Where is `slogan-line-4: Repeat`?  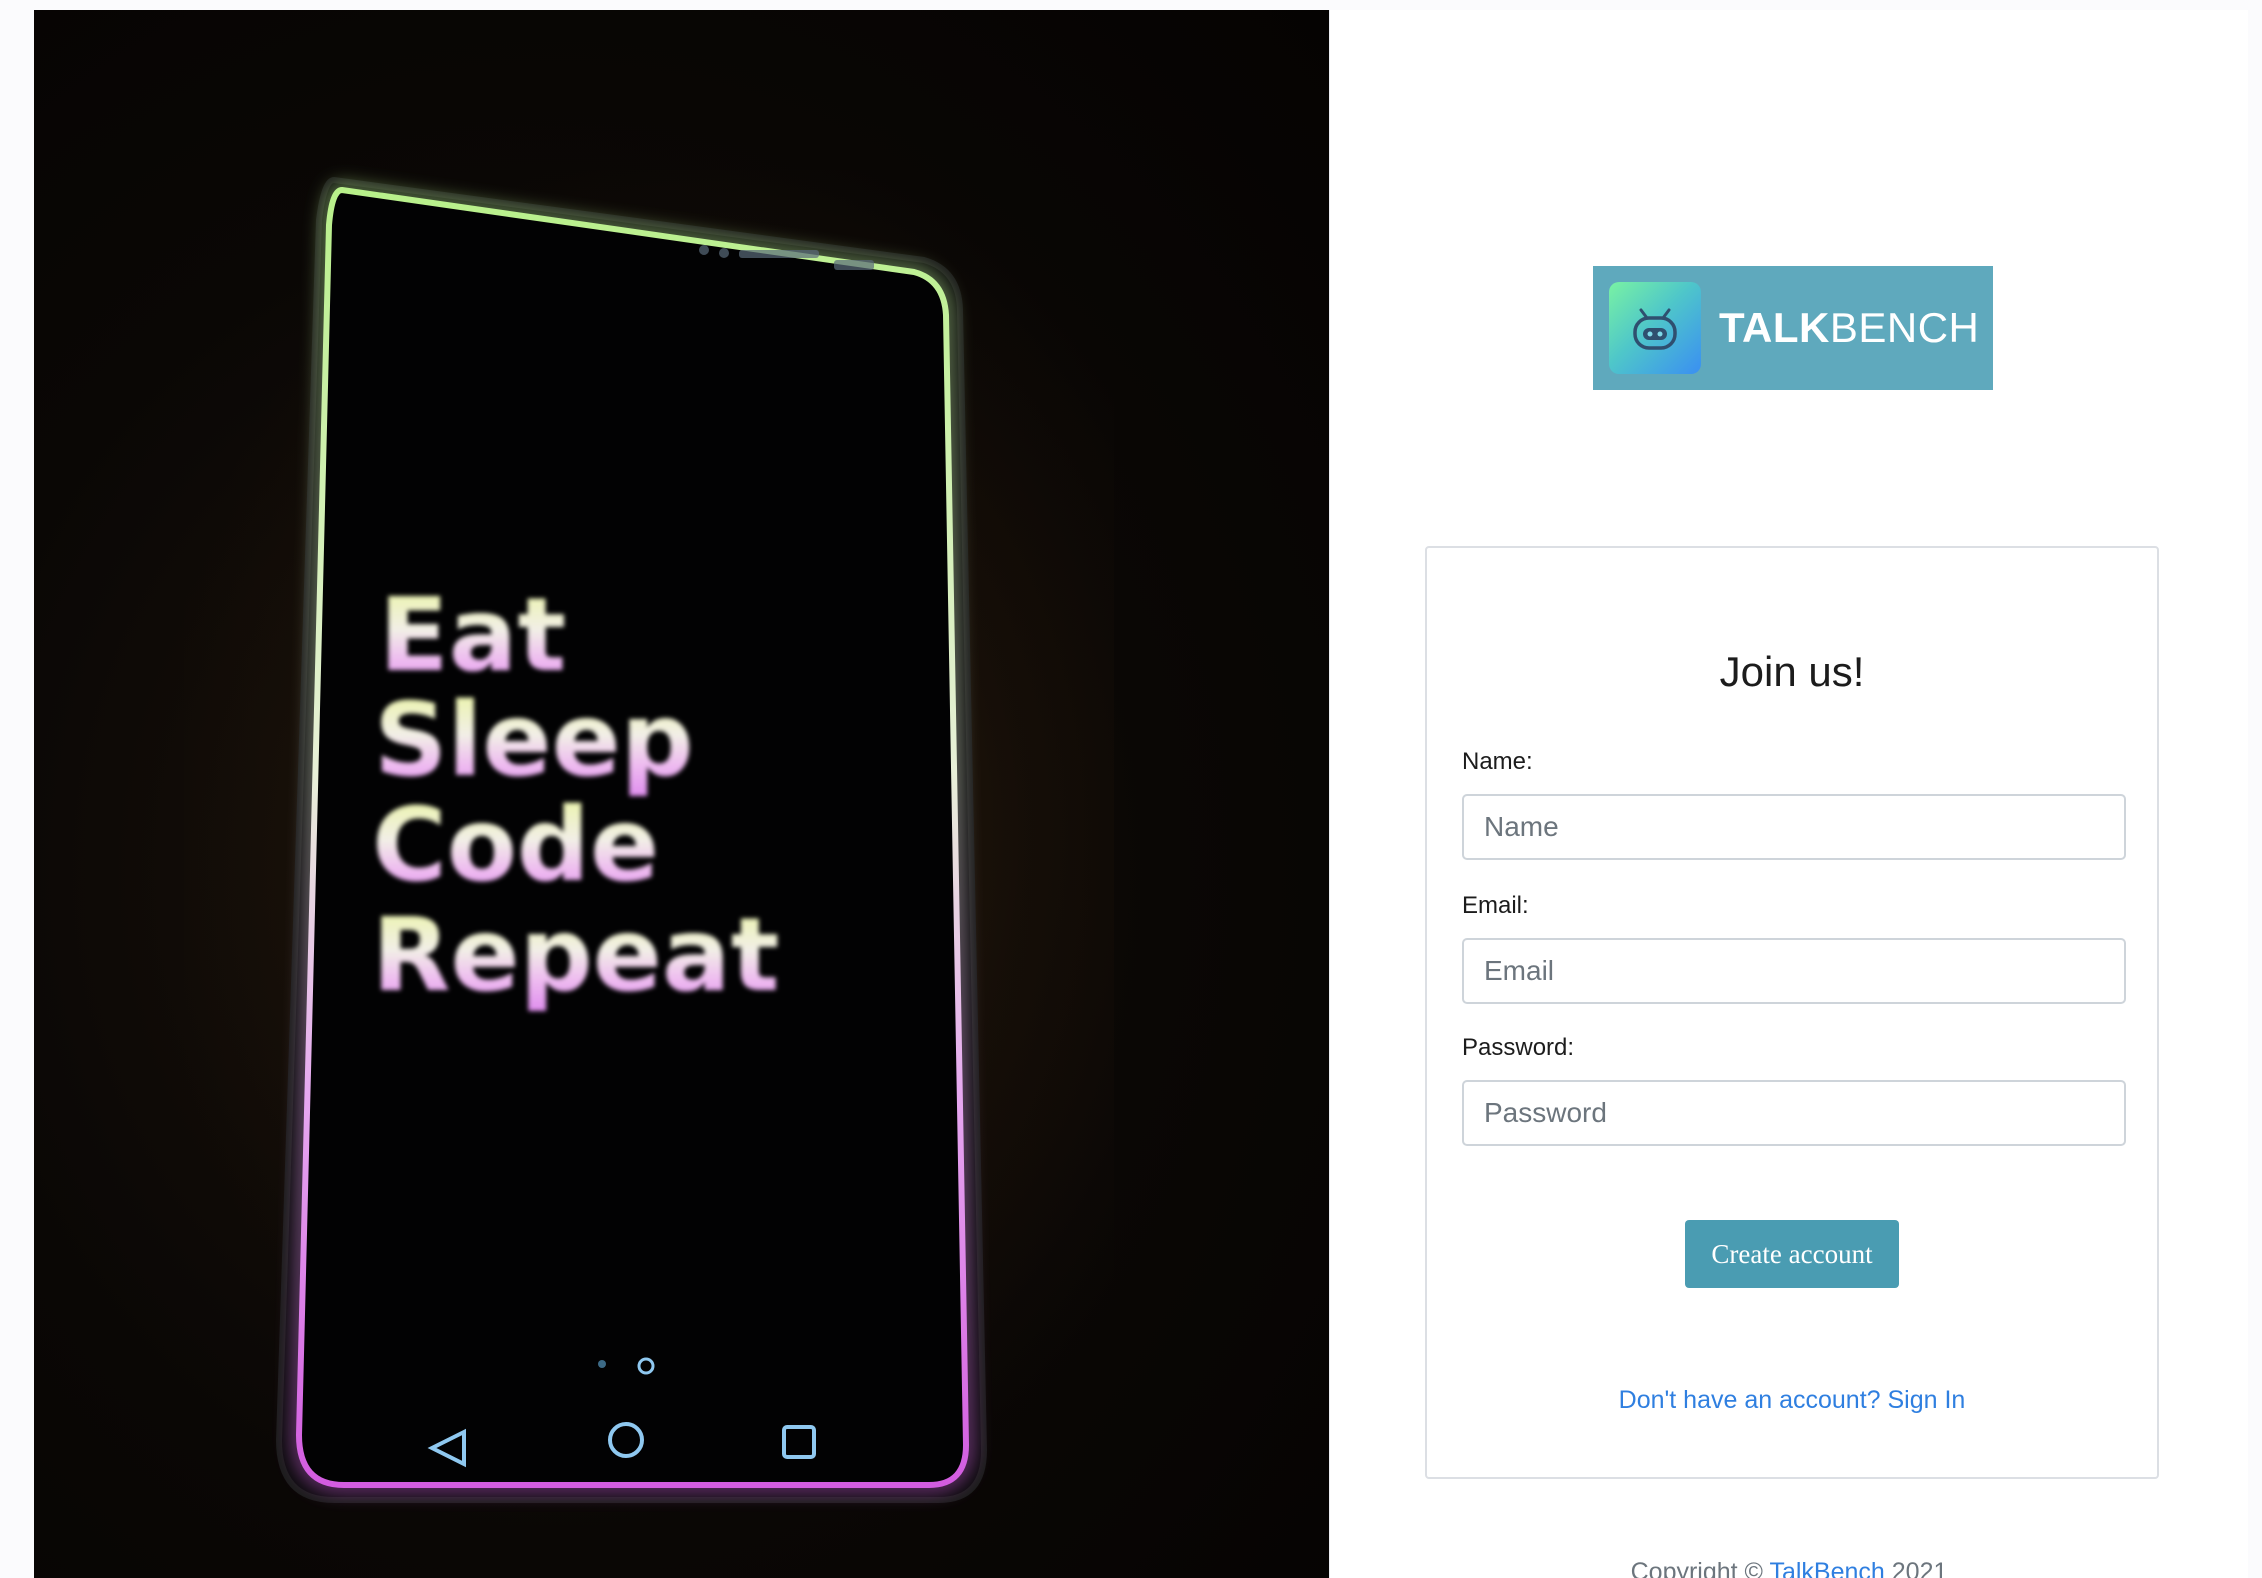
slogan-line-4: Repeat is located at coordinates (576, 955).